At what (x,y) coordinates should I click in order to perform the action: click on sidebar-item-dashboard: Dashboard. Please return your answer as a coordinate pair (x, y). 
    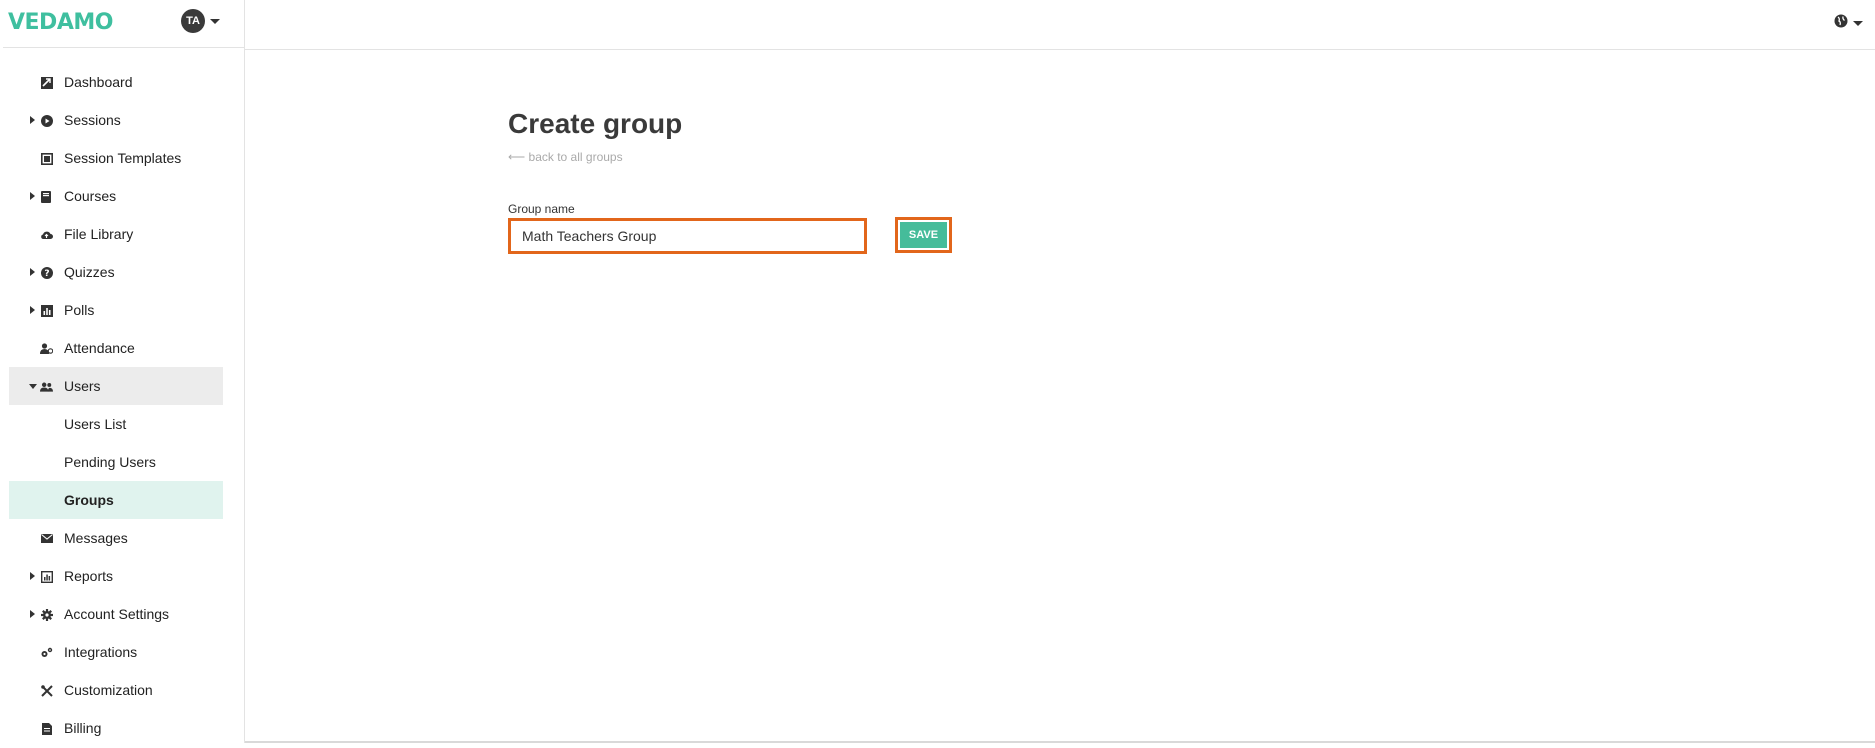
    Looking at the image, I should click on (116, 82).